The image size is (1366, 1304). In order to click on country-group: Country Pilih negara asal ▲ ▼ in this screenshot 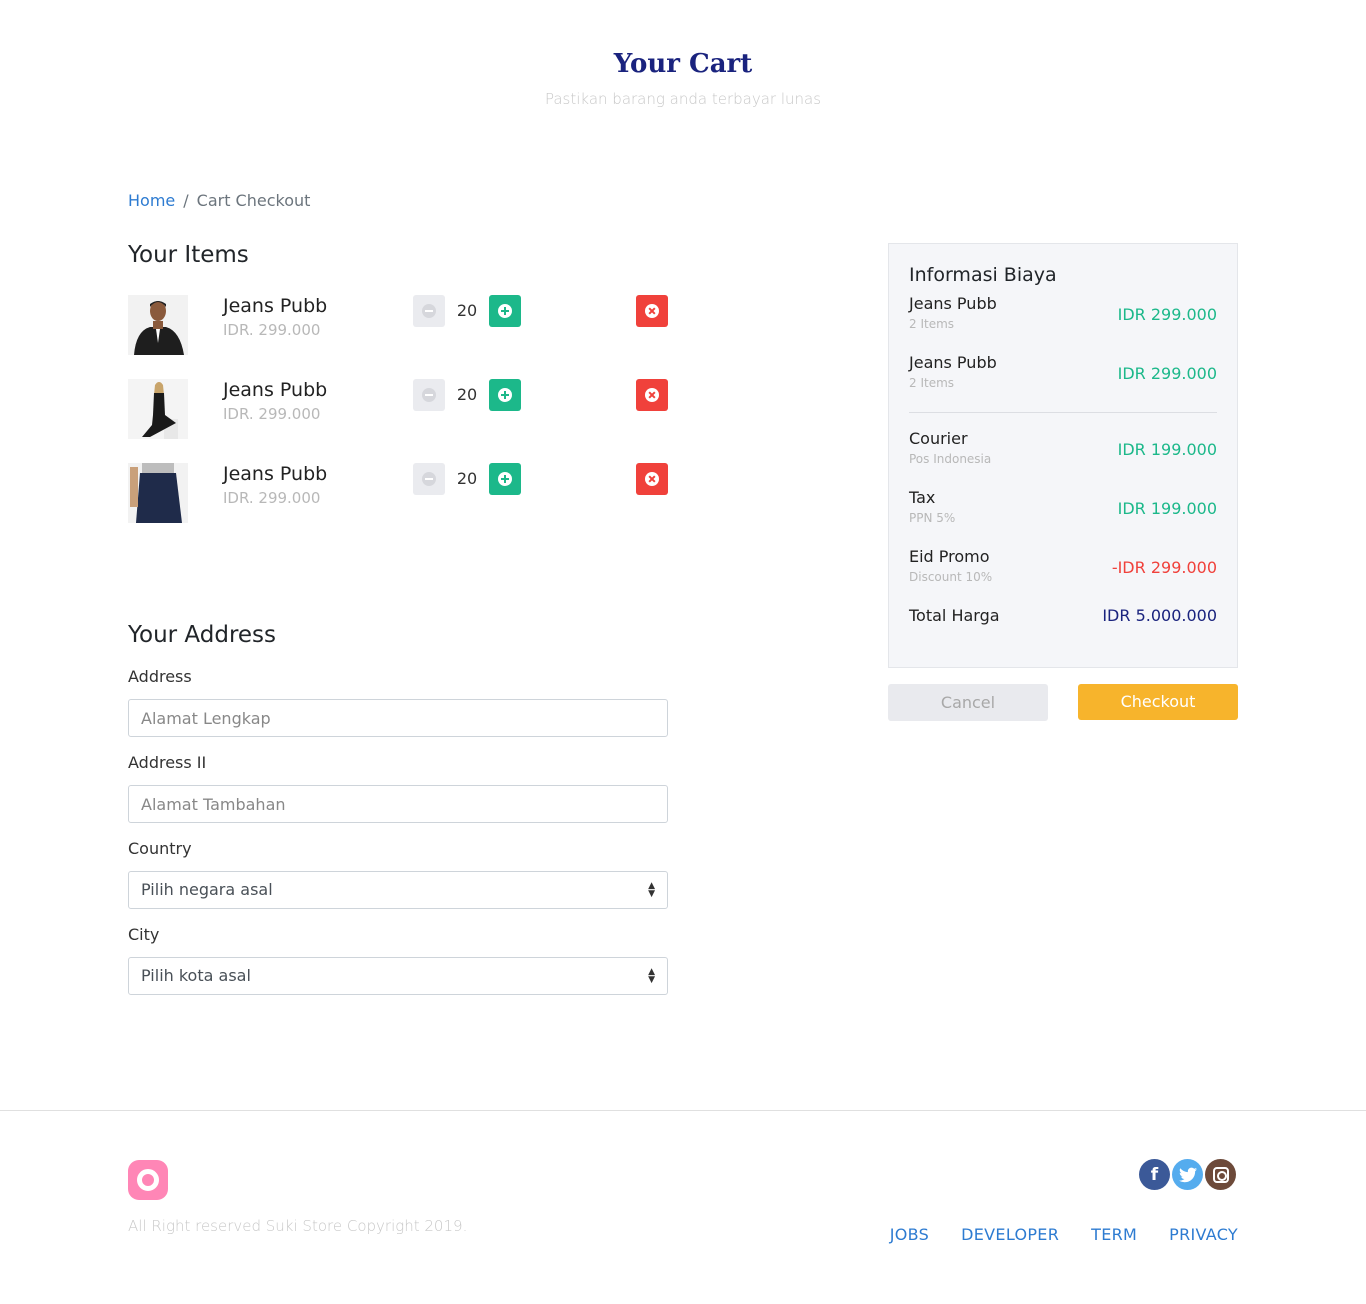, I will do `click(398, 882)`.